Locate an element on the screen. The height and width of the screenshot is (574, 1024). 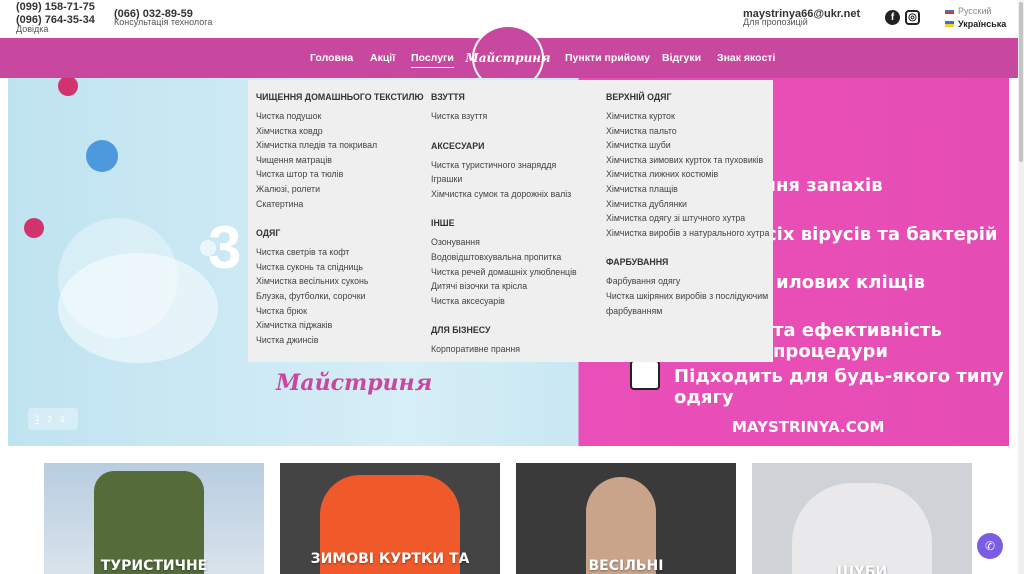
slide-dot-2: 2 is located at coordinates (49, 419).